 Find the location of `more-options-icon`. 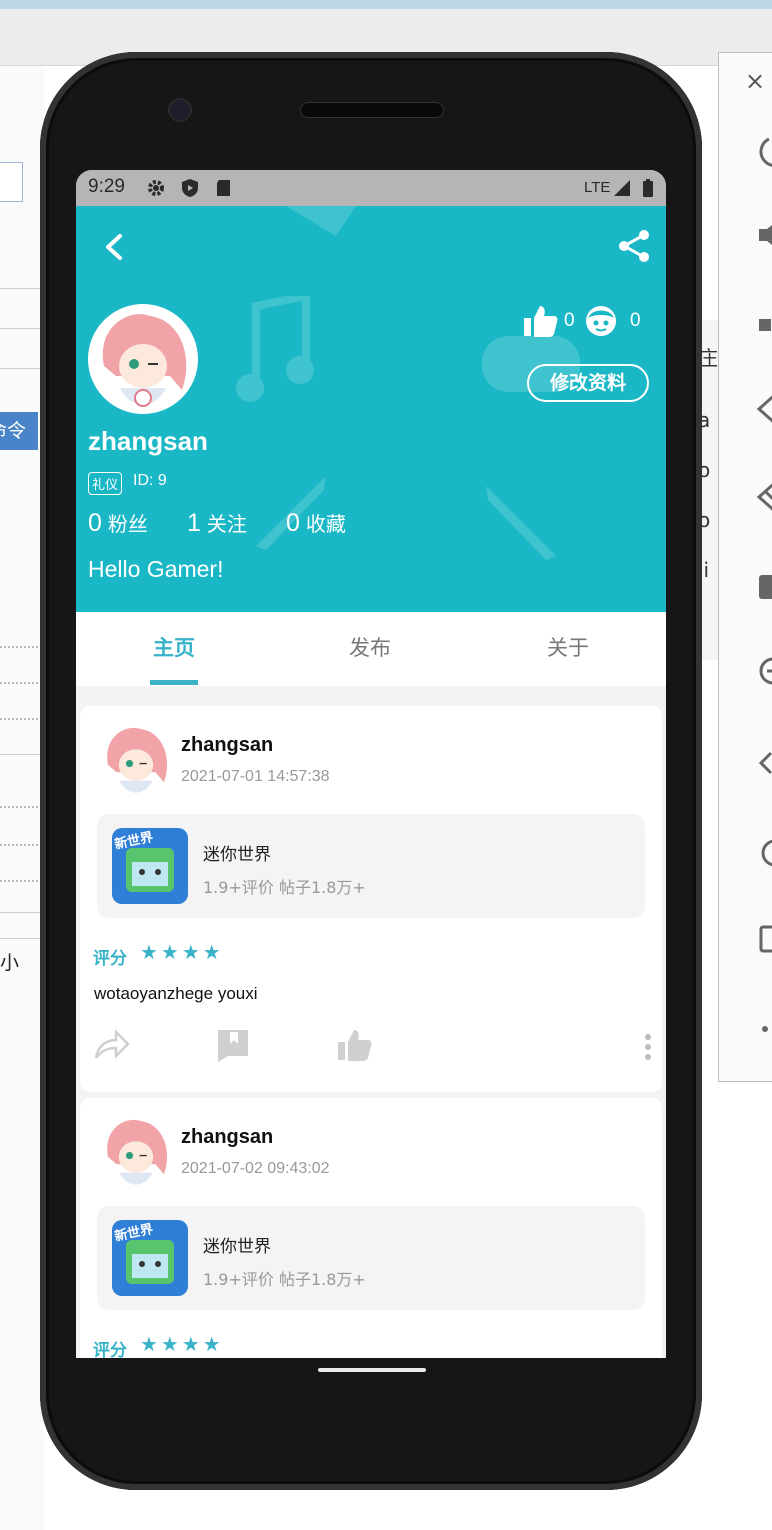

more-options-icon is located at coordinates (763, 1029).